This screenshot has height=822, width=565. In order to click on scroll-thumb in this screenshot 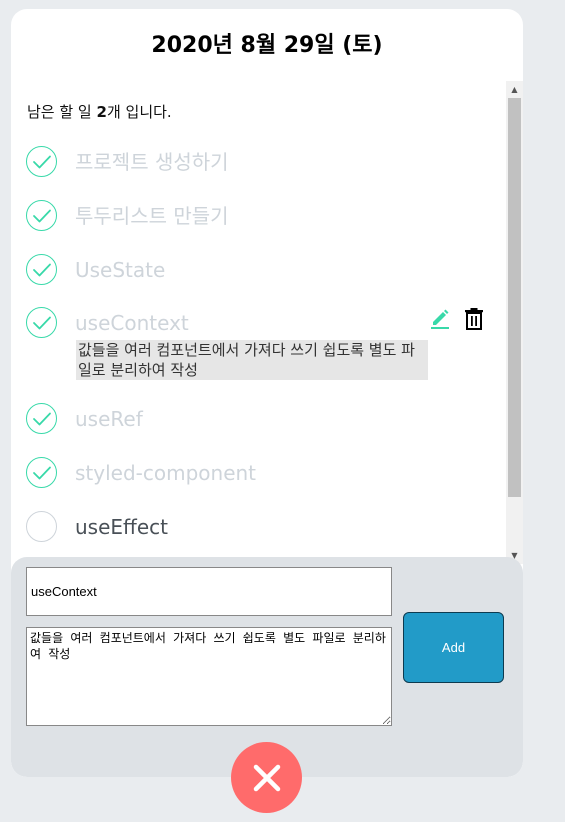, I will do `click(514, 297)`.